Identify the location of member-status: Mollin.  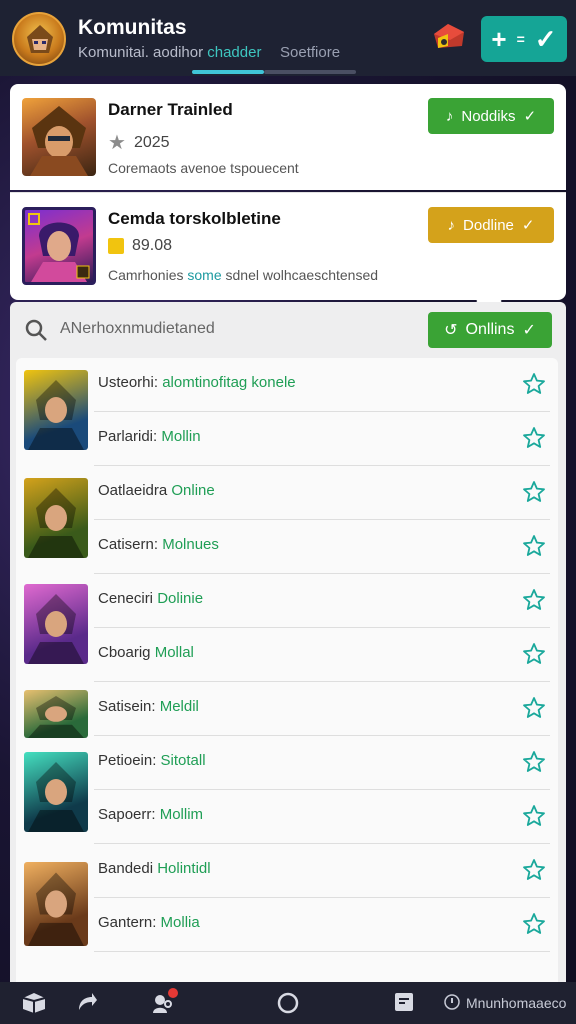
(181, 436).